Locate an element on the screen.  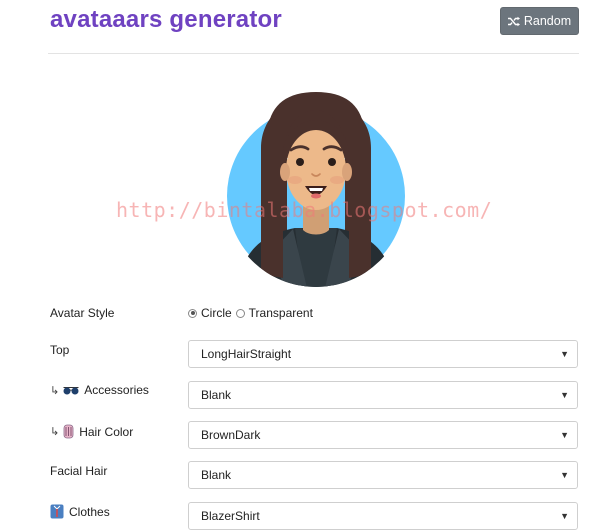
top-select-value: LongHairStraight is located at coordinates (246, 354).